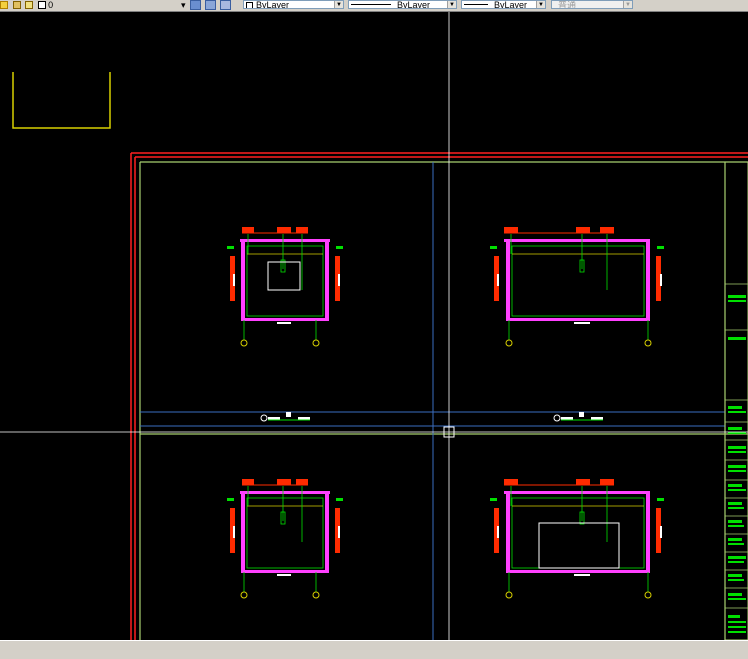 This screenshot has width=748, height=659. I want to click on layer-color-swatch, so click(41, 5).